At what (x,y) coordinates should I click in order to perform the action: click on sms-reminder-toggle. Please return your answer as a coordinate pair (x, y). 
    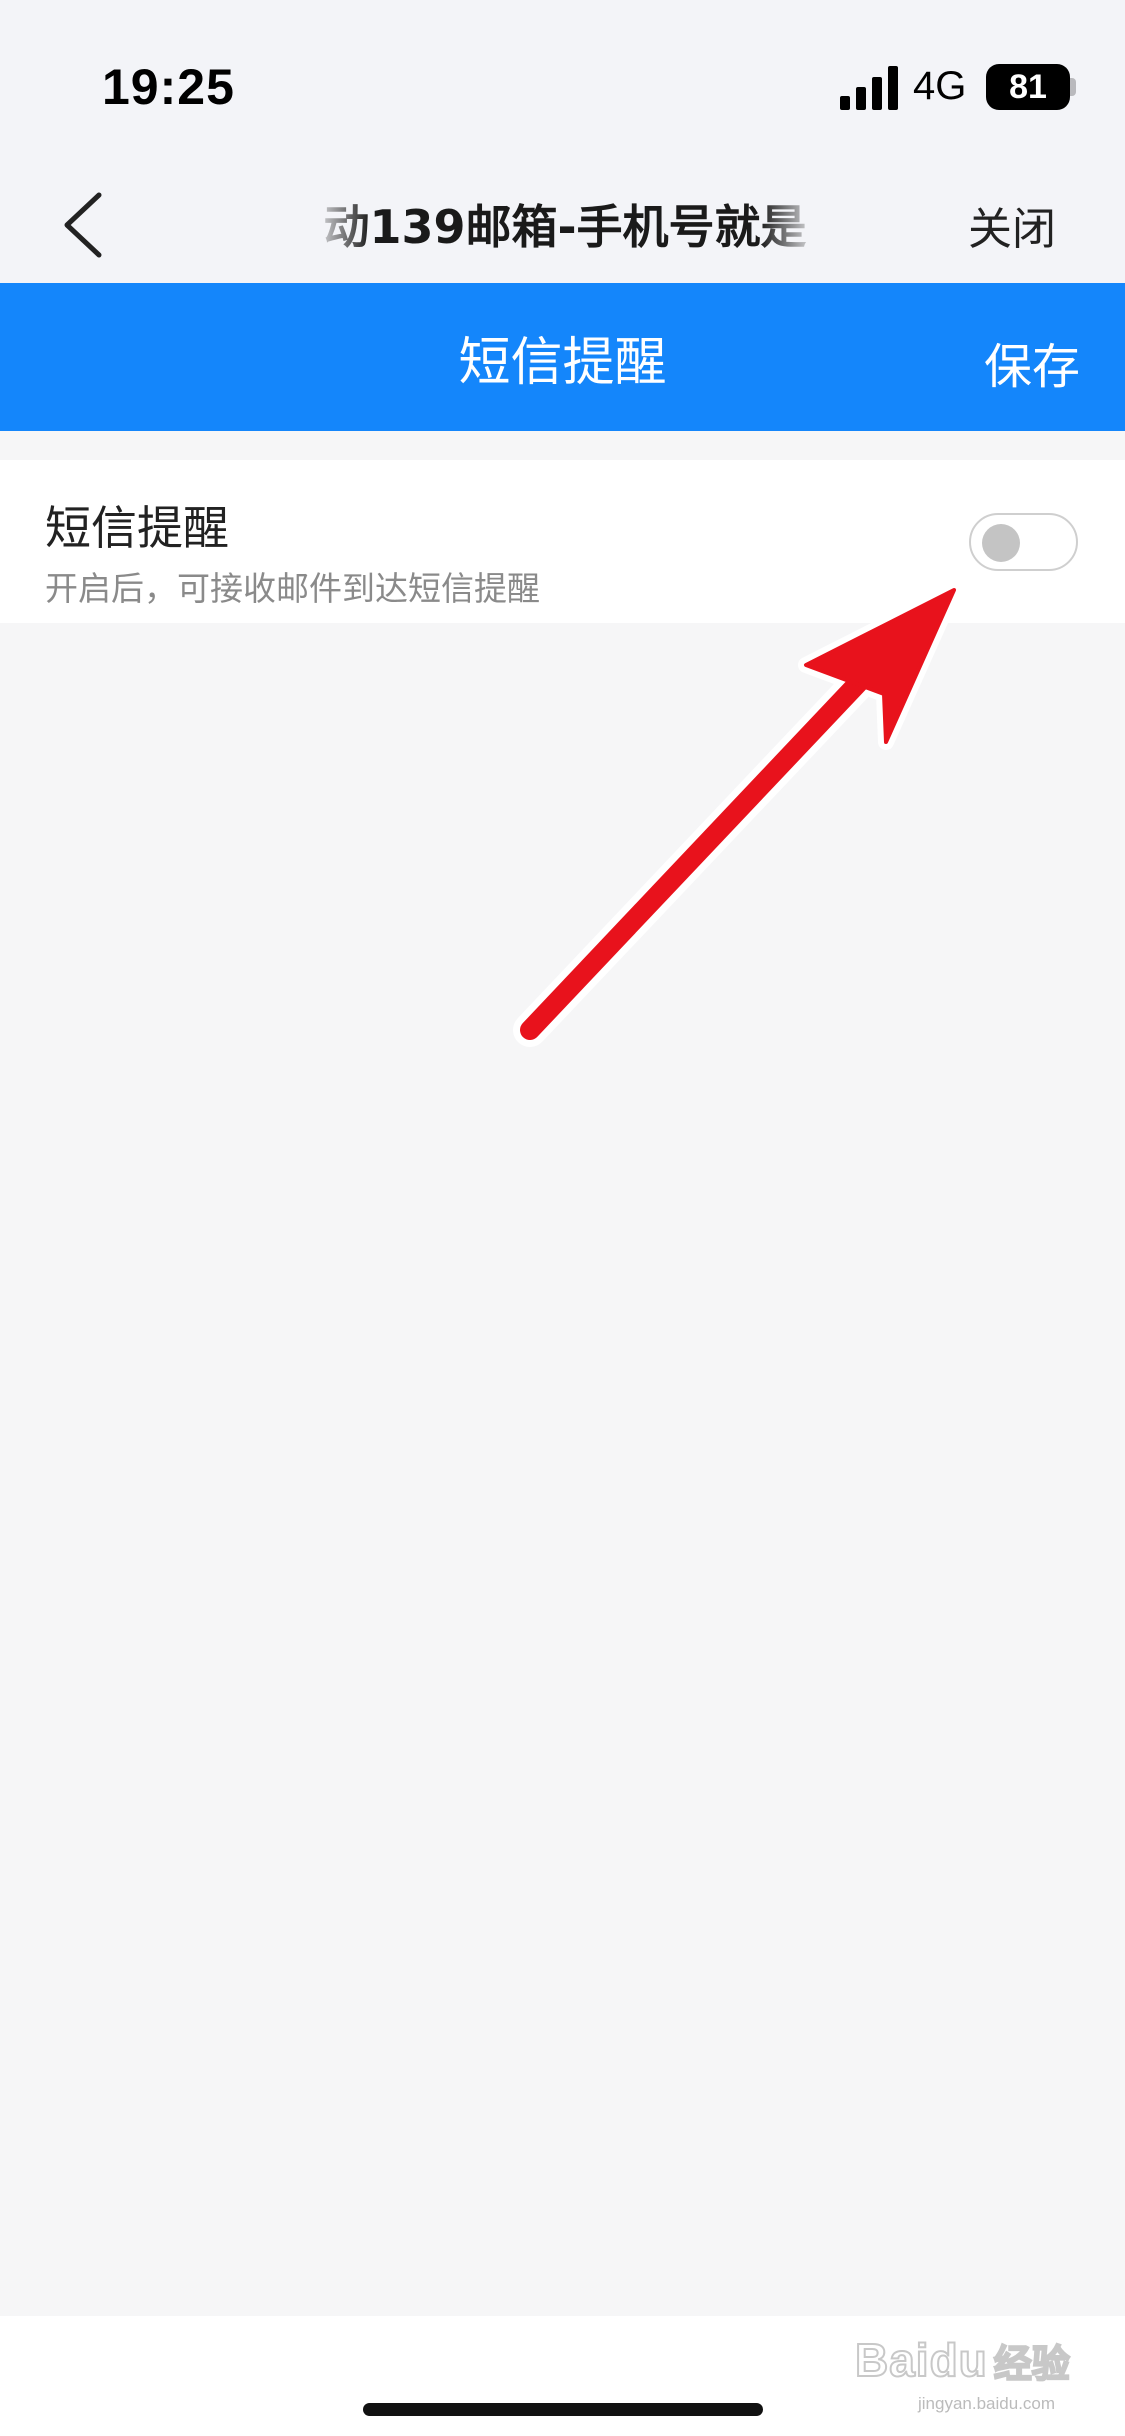
    Looking at the image, I should click on (1023, 542).